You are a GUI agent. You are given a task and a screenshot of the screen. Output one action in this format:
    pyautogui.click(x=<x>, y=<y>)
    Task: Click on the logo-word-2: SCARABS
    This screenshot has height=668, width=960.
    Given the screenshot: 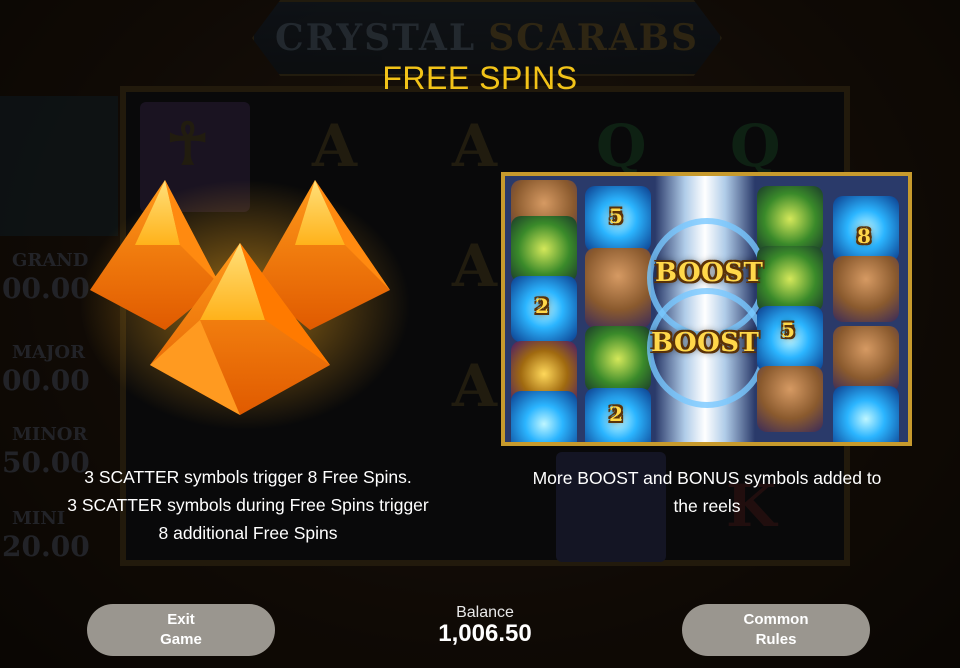 What is the action you would take?
    pyautogui.click(x=594, y=38)
    